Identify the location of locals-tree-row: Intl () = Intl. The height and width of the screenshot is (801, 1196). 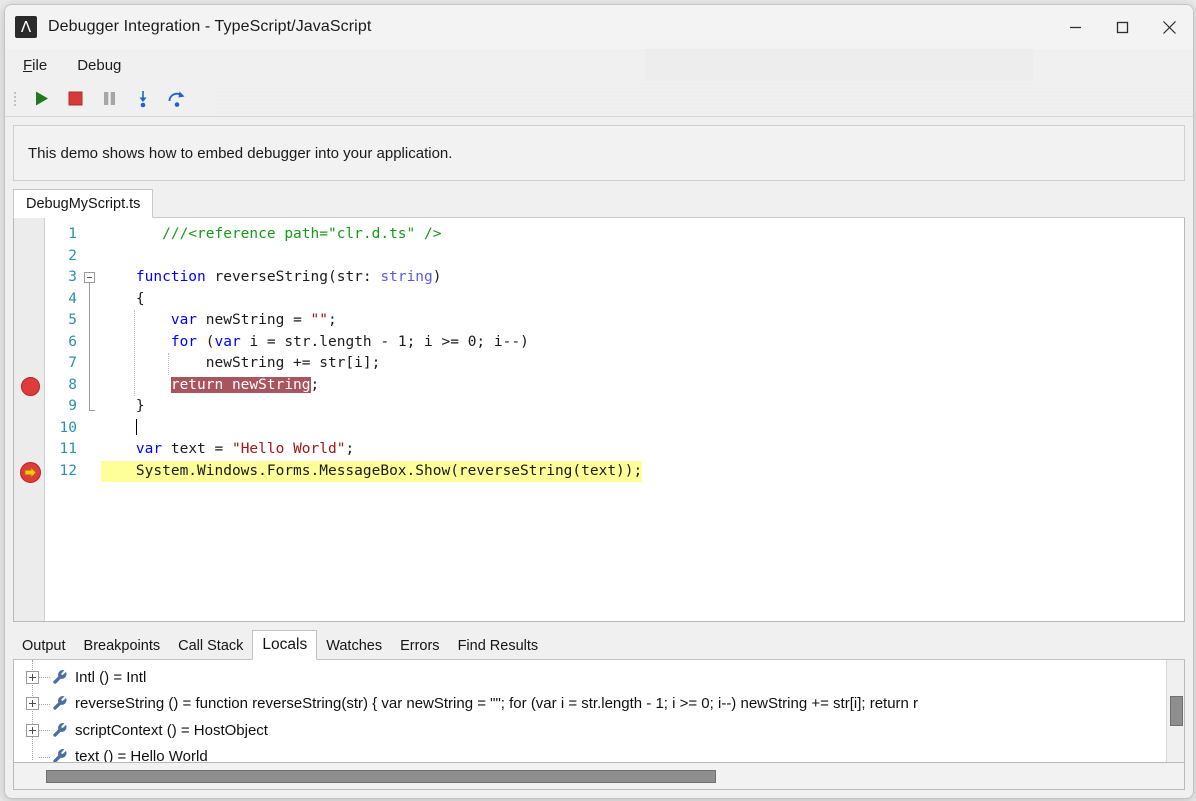
(601, 677).